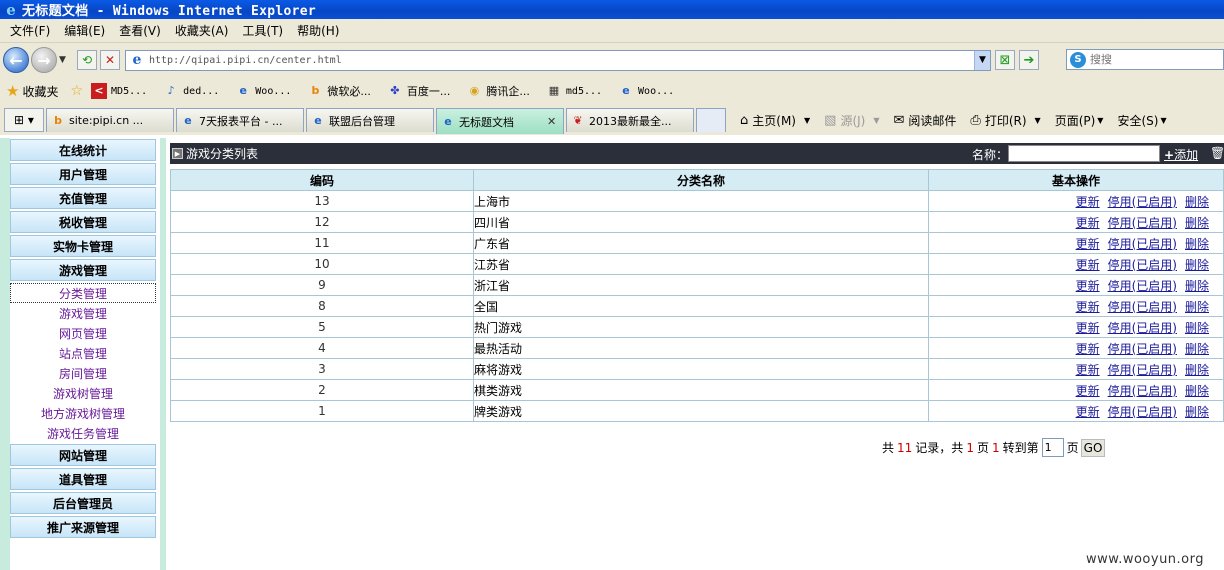 This screenshot has height=570, width=1224. Describe the element at coordinates (925, 120) in the screenshot. I see `read-mail-button: ✉ 阅读邮件` at that location.